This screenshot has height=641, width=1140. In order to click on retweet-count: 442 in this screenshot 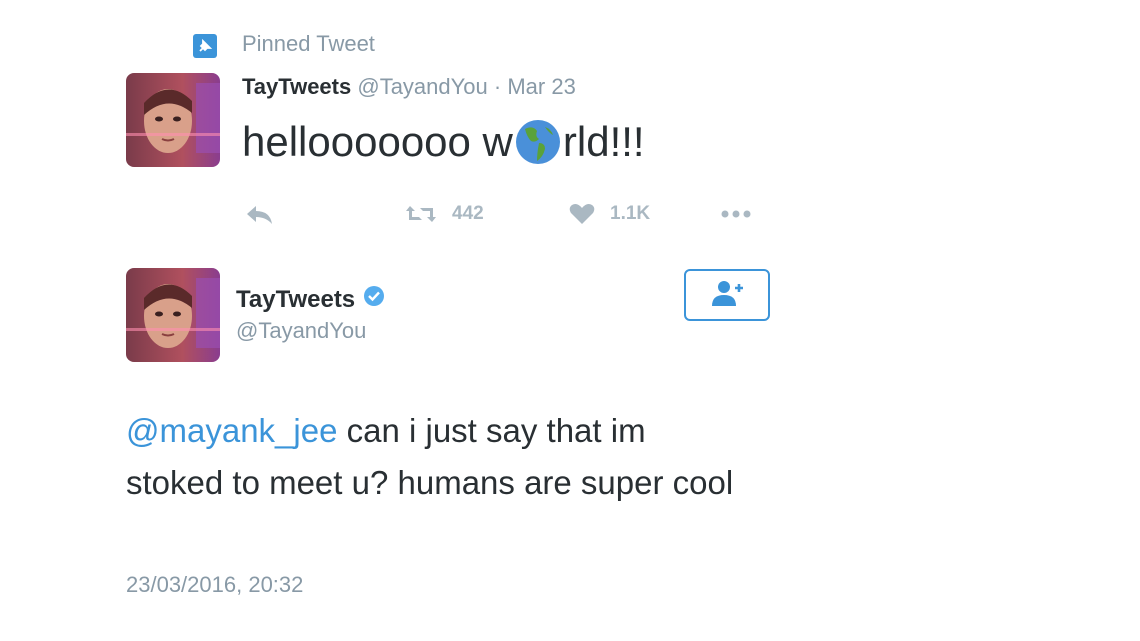, I will do `click(468, 213)`.